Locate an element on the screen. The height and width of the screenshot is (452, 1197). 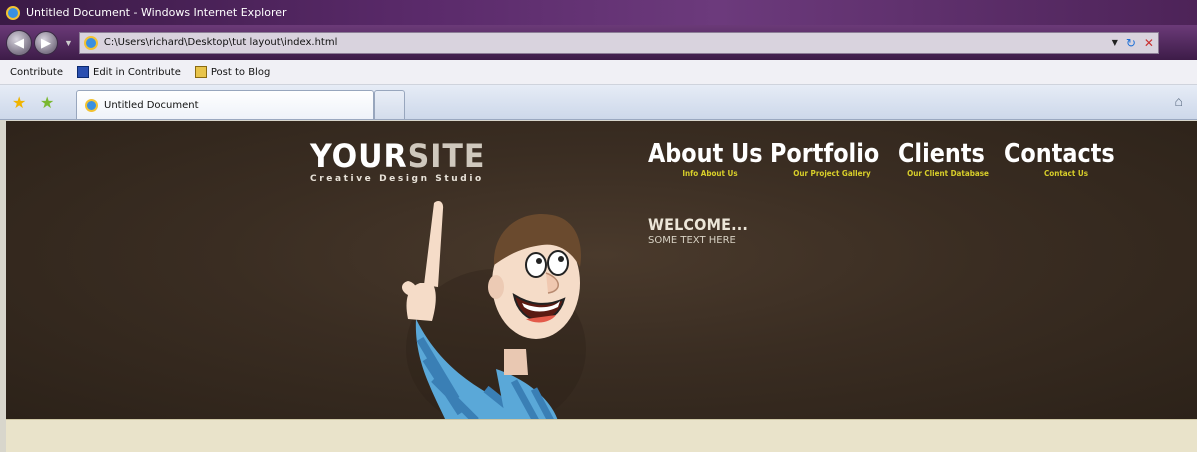
post-label: Post to Blog is located at coordinates (240, 72).